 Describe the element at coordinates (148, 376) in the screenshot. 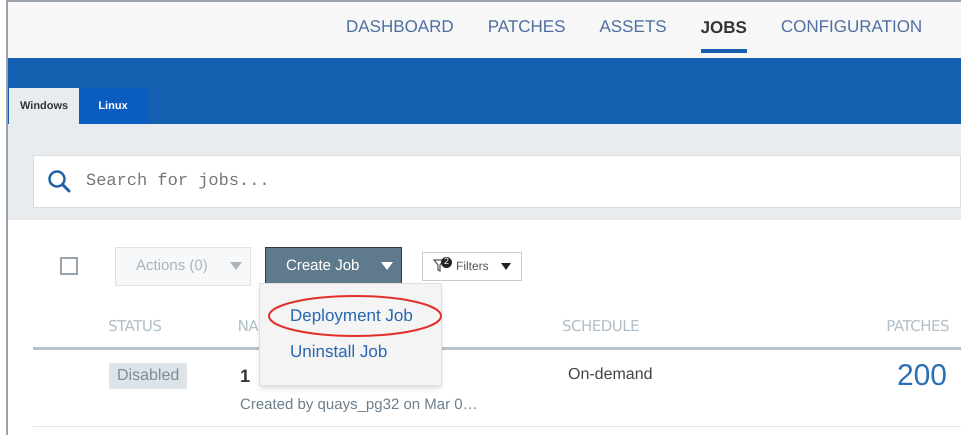

I see `status-badge: Disabled` at that location.